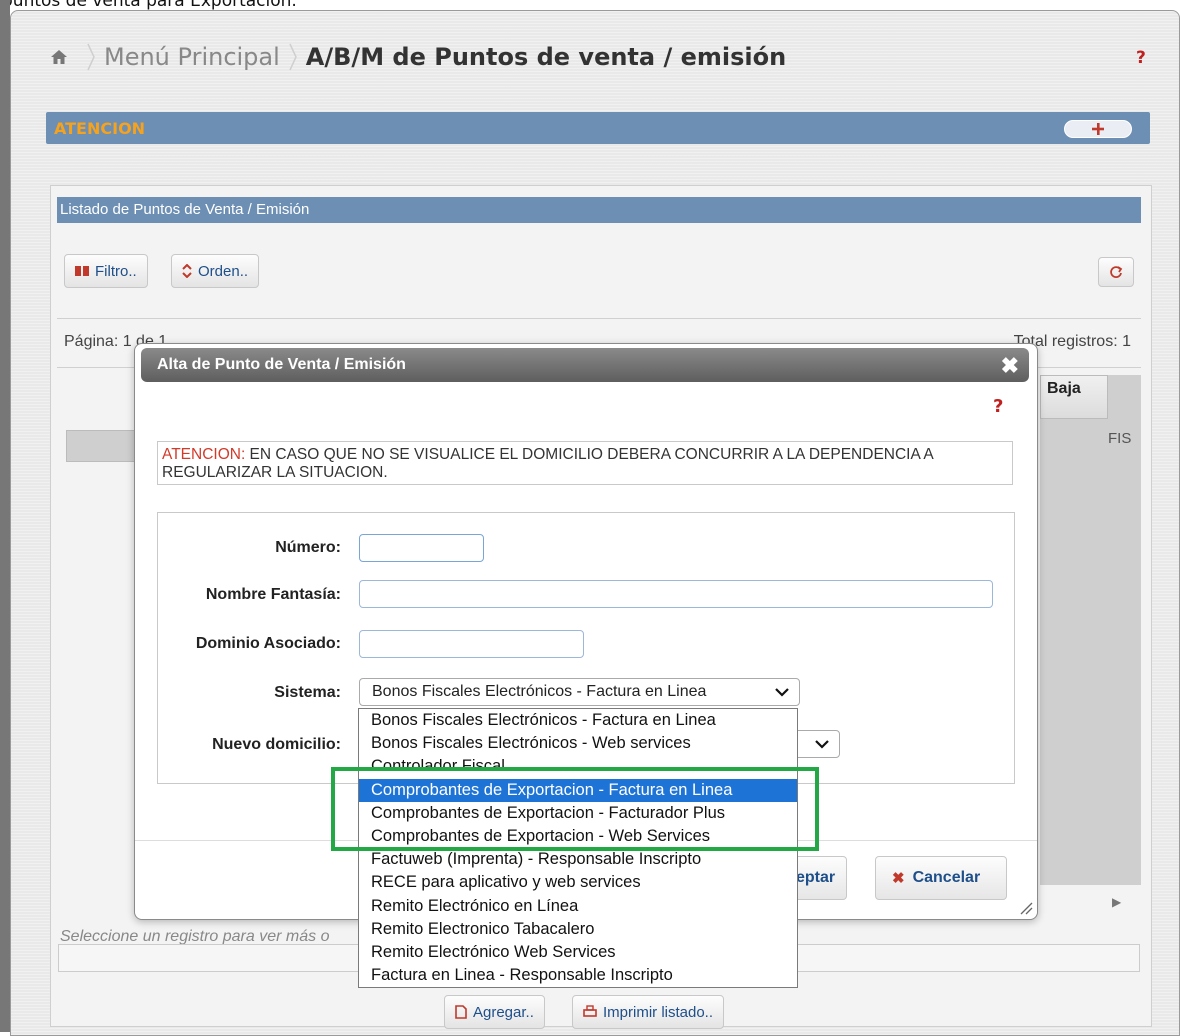 The width and height of the screenshot is (1180, 1036). Describe the element at coordinates (471, 644) in the screenshot. I see `dominio-input` at that location.